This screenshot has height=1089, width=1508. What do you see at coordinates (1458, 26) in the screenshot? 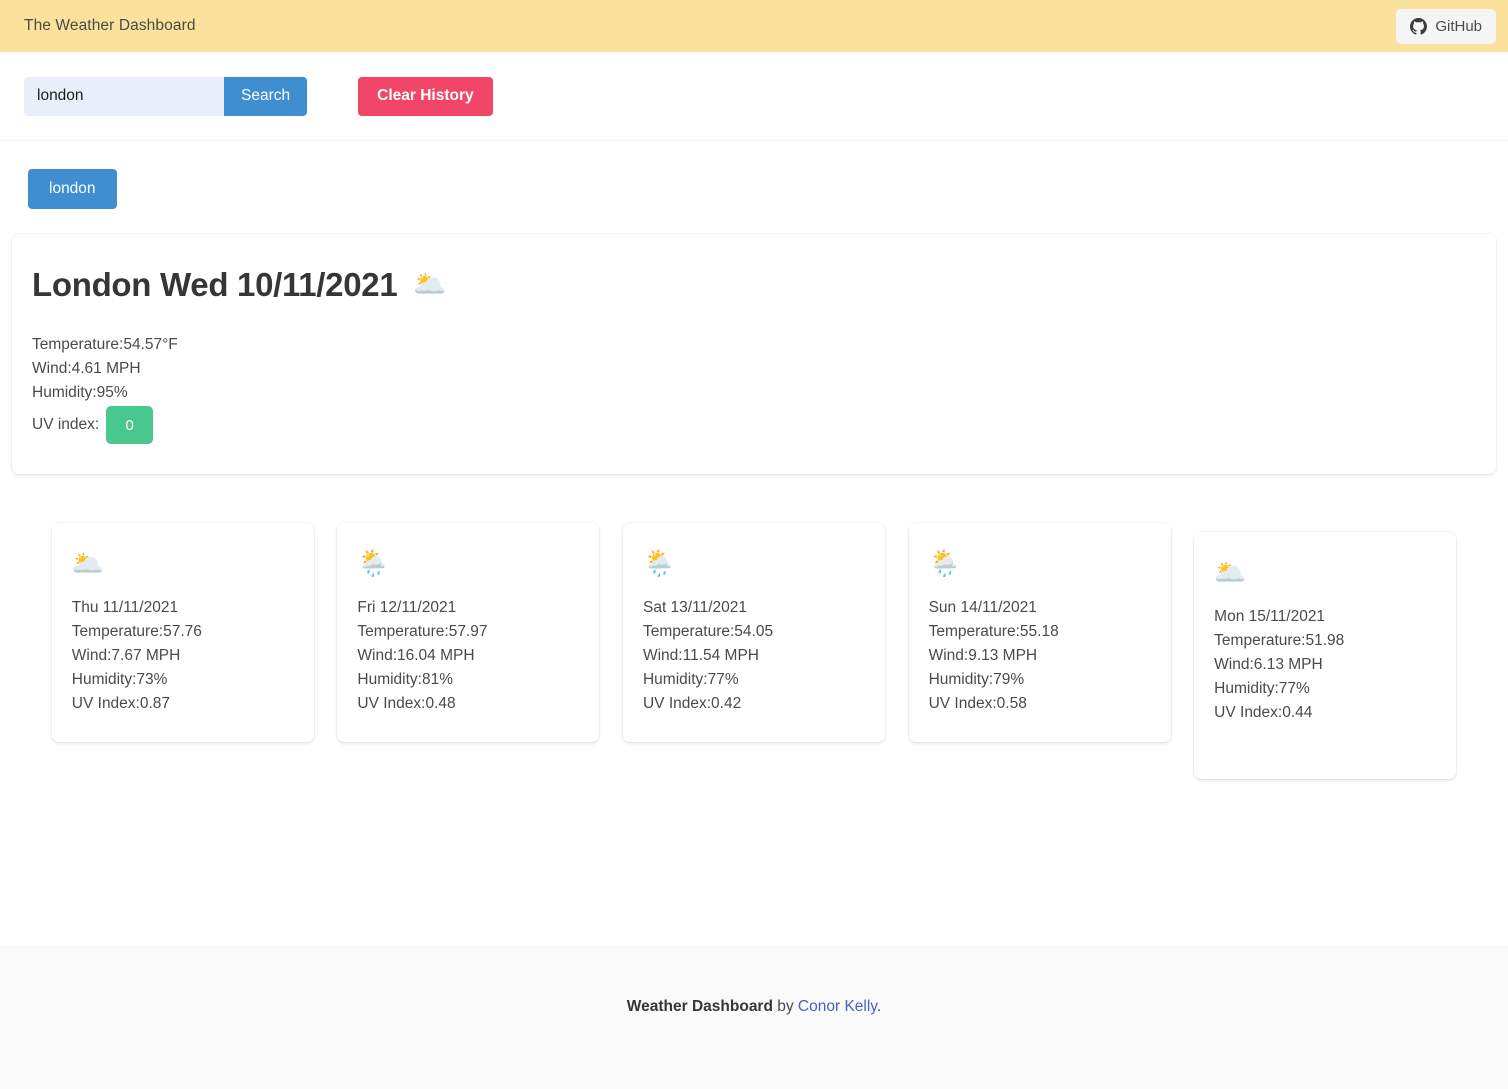
I see `github-label: GitHub` at bounding box center [1458, 26].